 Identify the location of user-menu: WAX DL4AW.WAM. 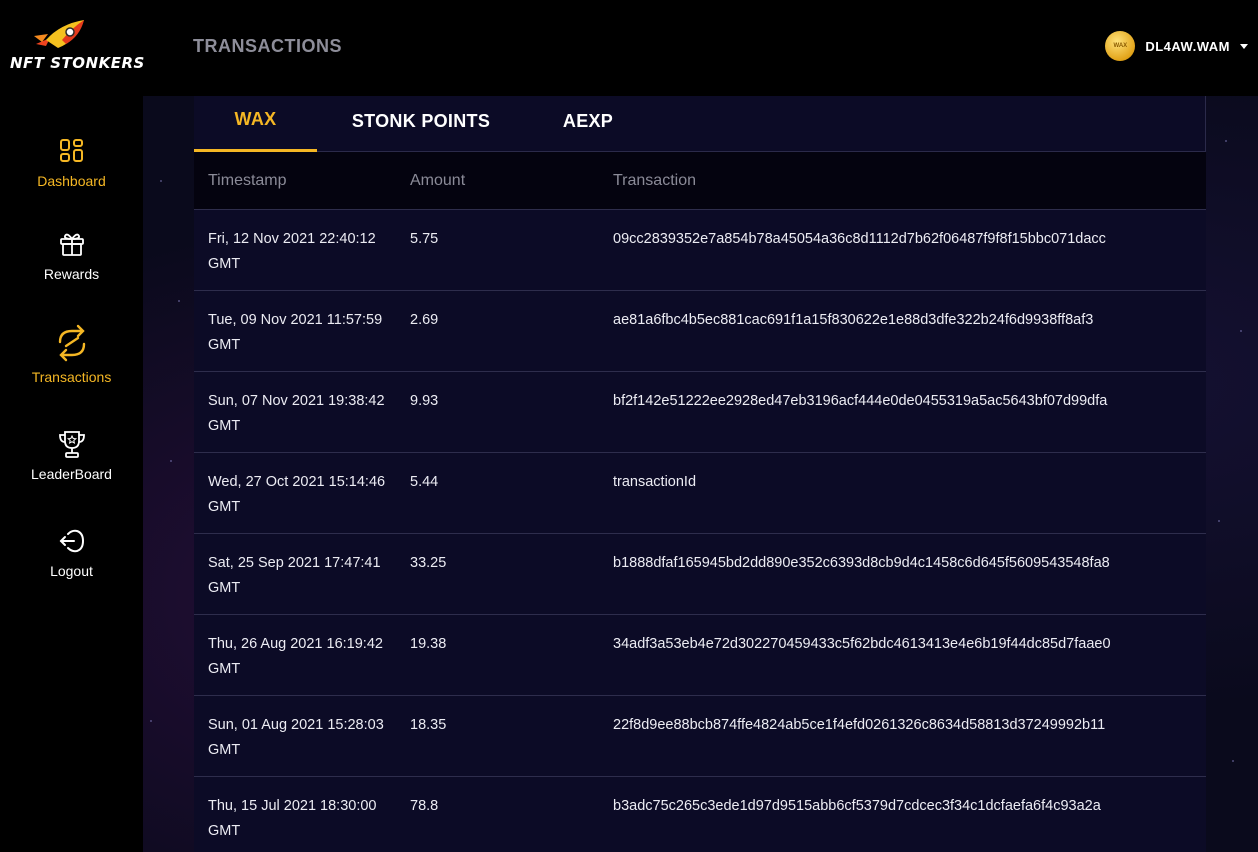
(1176, 46).